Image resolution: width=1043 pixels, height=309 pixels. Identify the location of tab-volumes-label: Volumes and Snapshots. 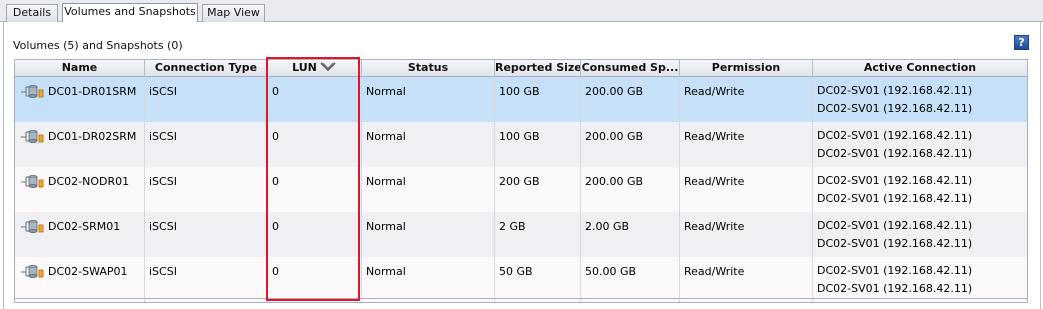
(130, 11).